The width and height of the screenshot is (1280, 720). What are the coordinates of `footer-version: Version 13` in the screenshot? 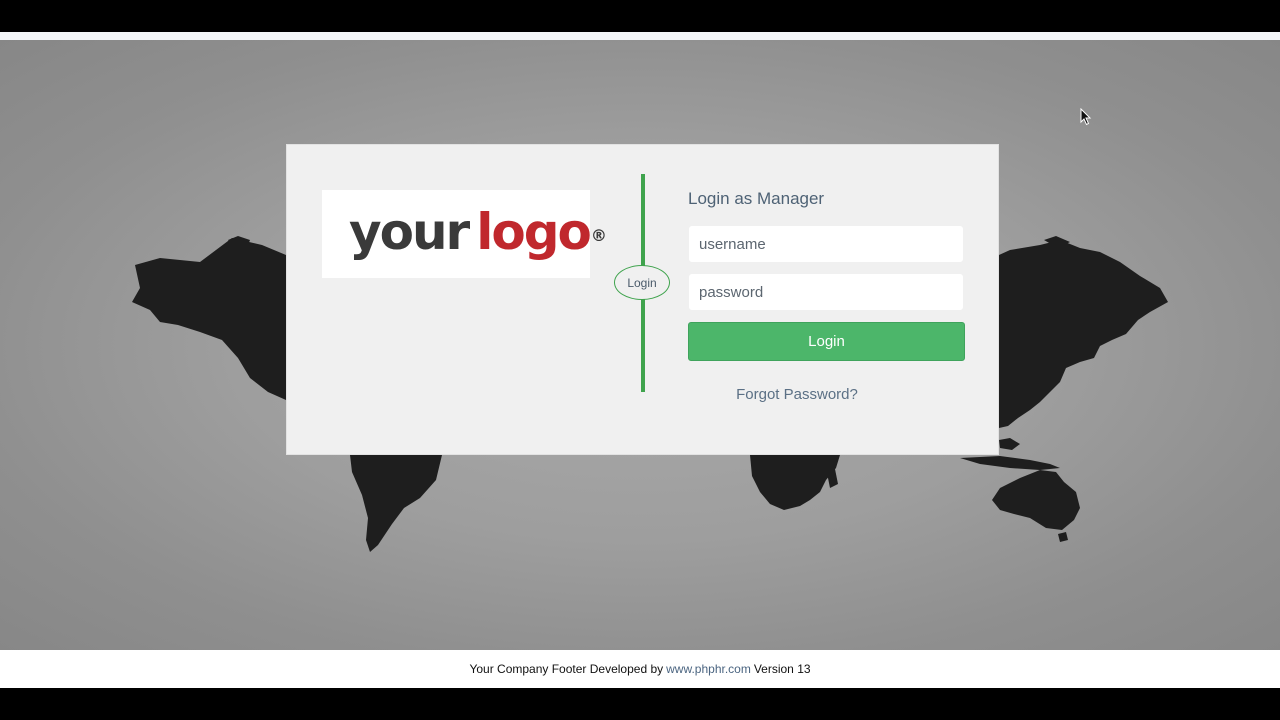 It's located at (782, 669).